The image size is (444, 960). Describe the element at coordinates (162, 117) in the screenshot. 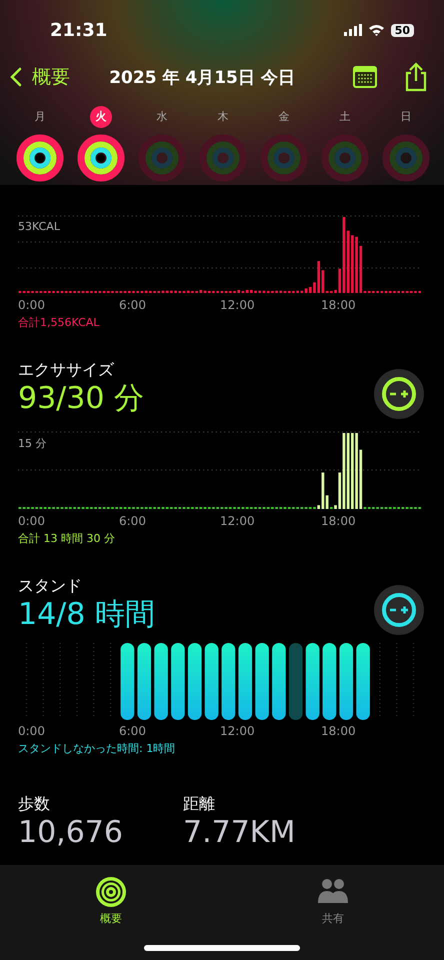

I see `weekday-tab: 水` at that location.